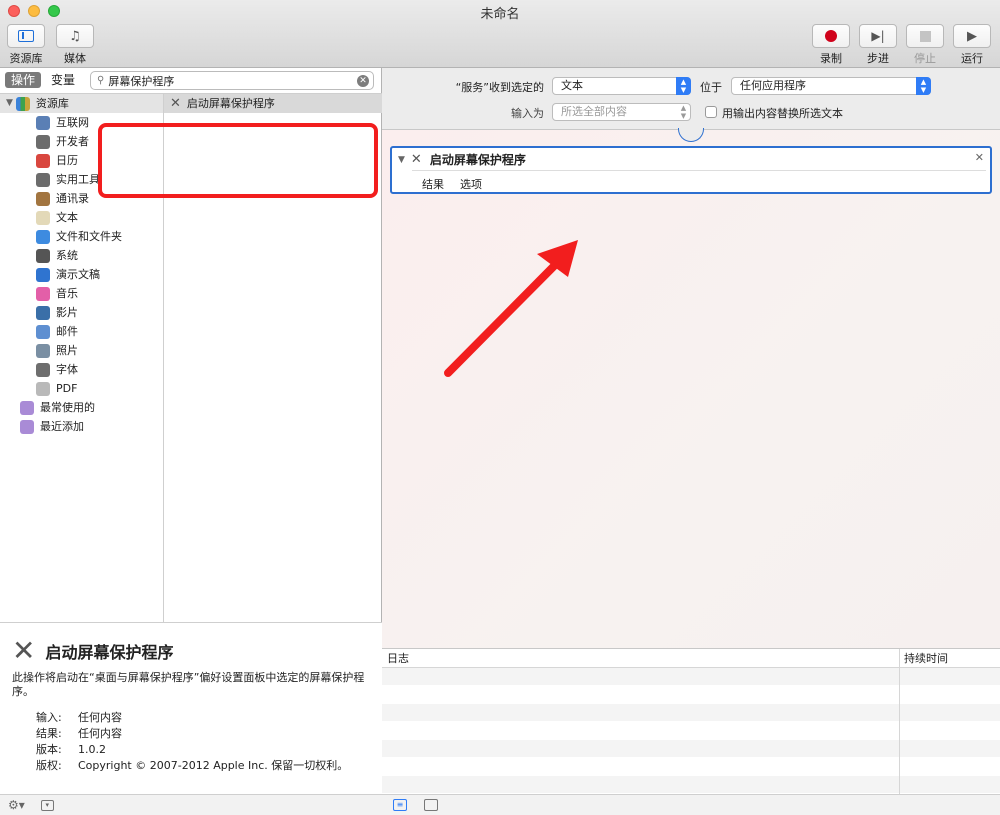 The height and width of the screenshot is (815, 1000). Describe the element at coordinates (26, 45) in the screenshot. I see `library-button: 资源库` at that location.